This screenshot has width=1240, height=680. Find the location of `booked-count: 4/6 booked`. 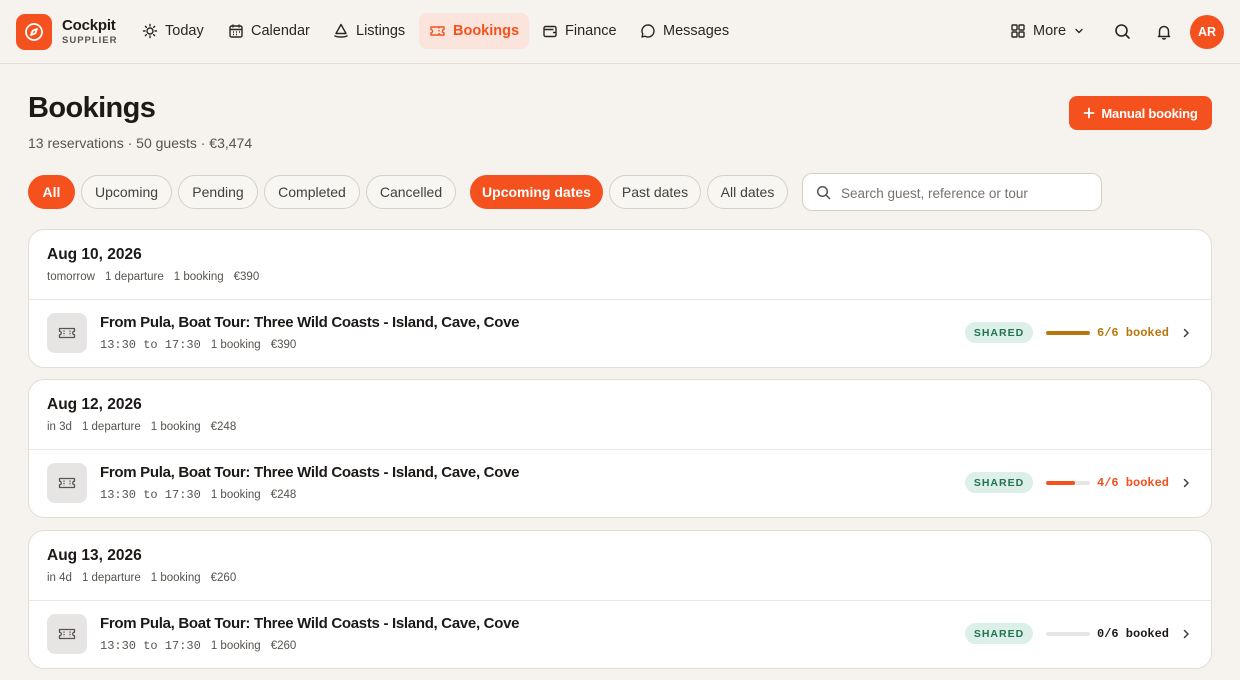

booked-count: 4/6 booked is located at coordinates (1133, 483).